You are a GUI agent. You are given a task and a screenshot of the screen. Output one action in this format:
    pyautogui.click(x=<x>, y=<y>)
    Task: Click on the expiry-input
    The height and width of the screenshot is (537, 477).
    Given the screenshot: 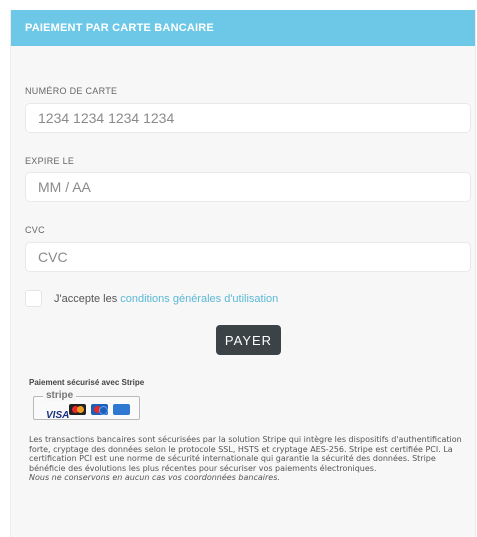 What is the action you would take?
    pyautogui.click(x=248, y=187)
    